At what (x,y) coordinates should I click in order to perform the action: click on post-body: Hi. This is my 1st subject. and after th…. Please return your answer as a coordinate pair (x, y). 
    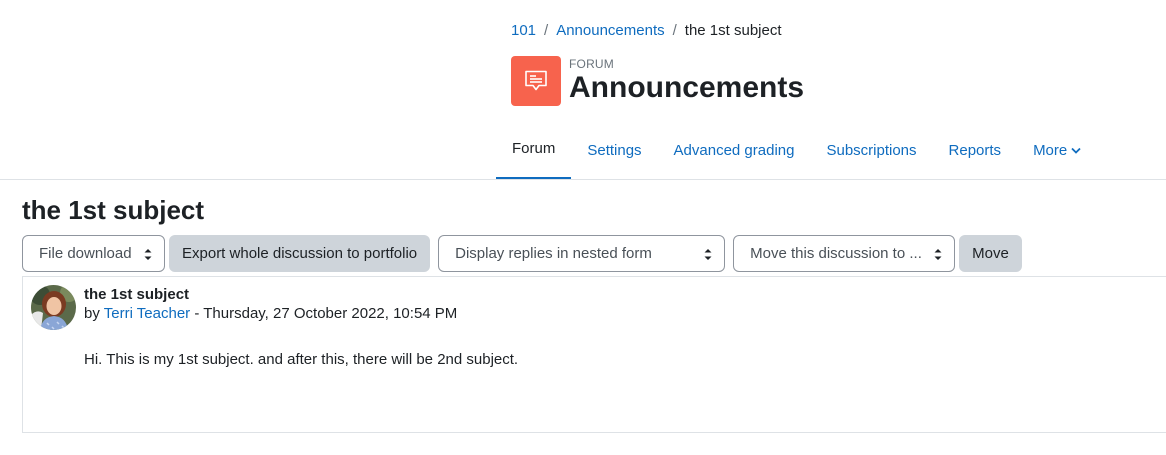
    Looking at the image, I should click on (301, 359).